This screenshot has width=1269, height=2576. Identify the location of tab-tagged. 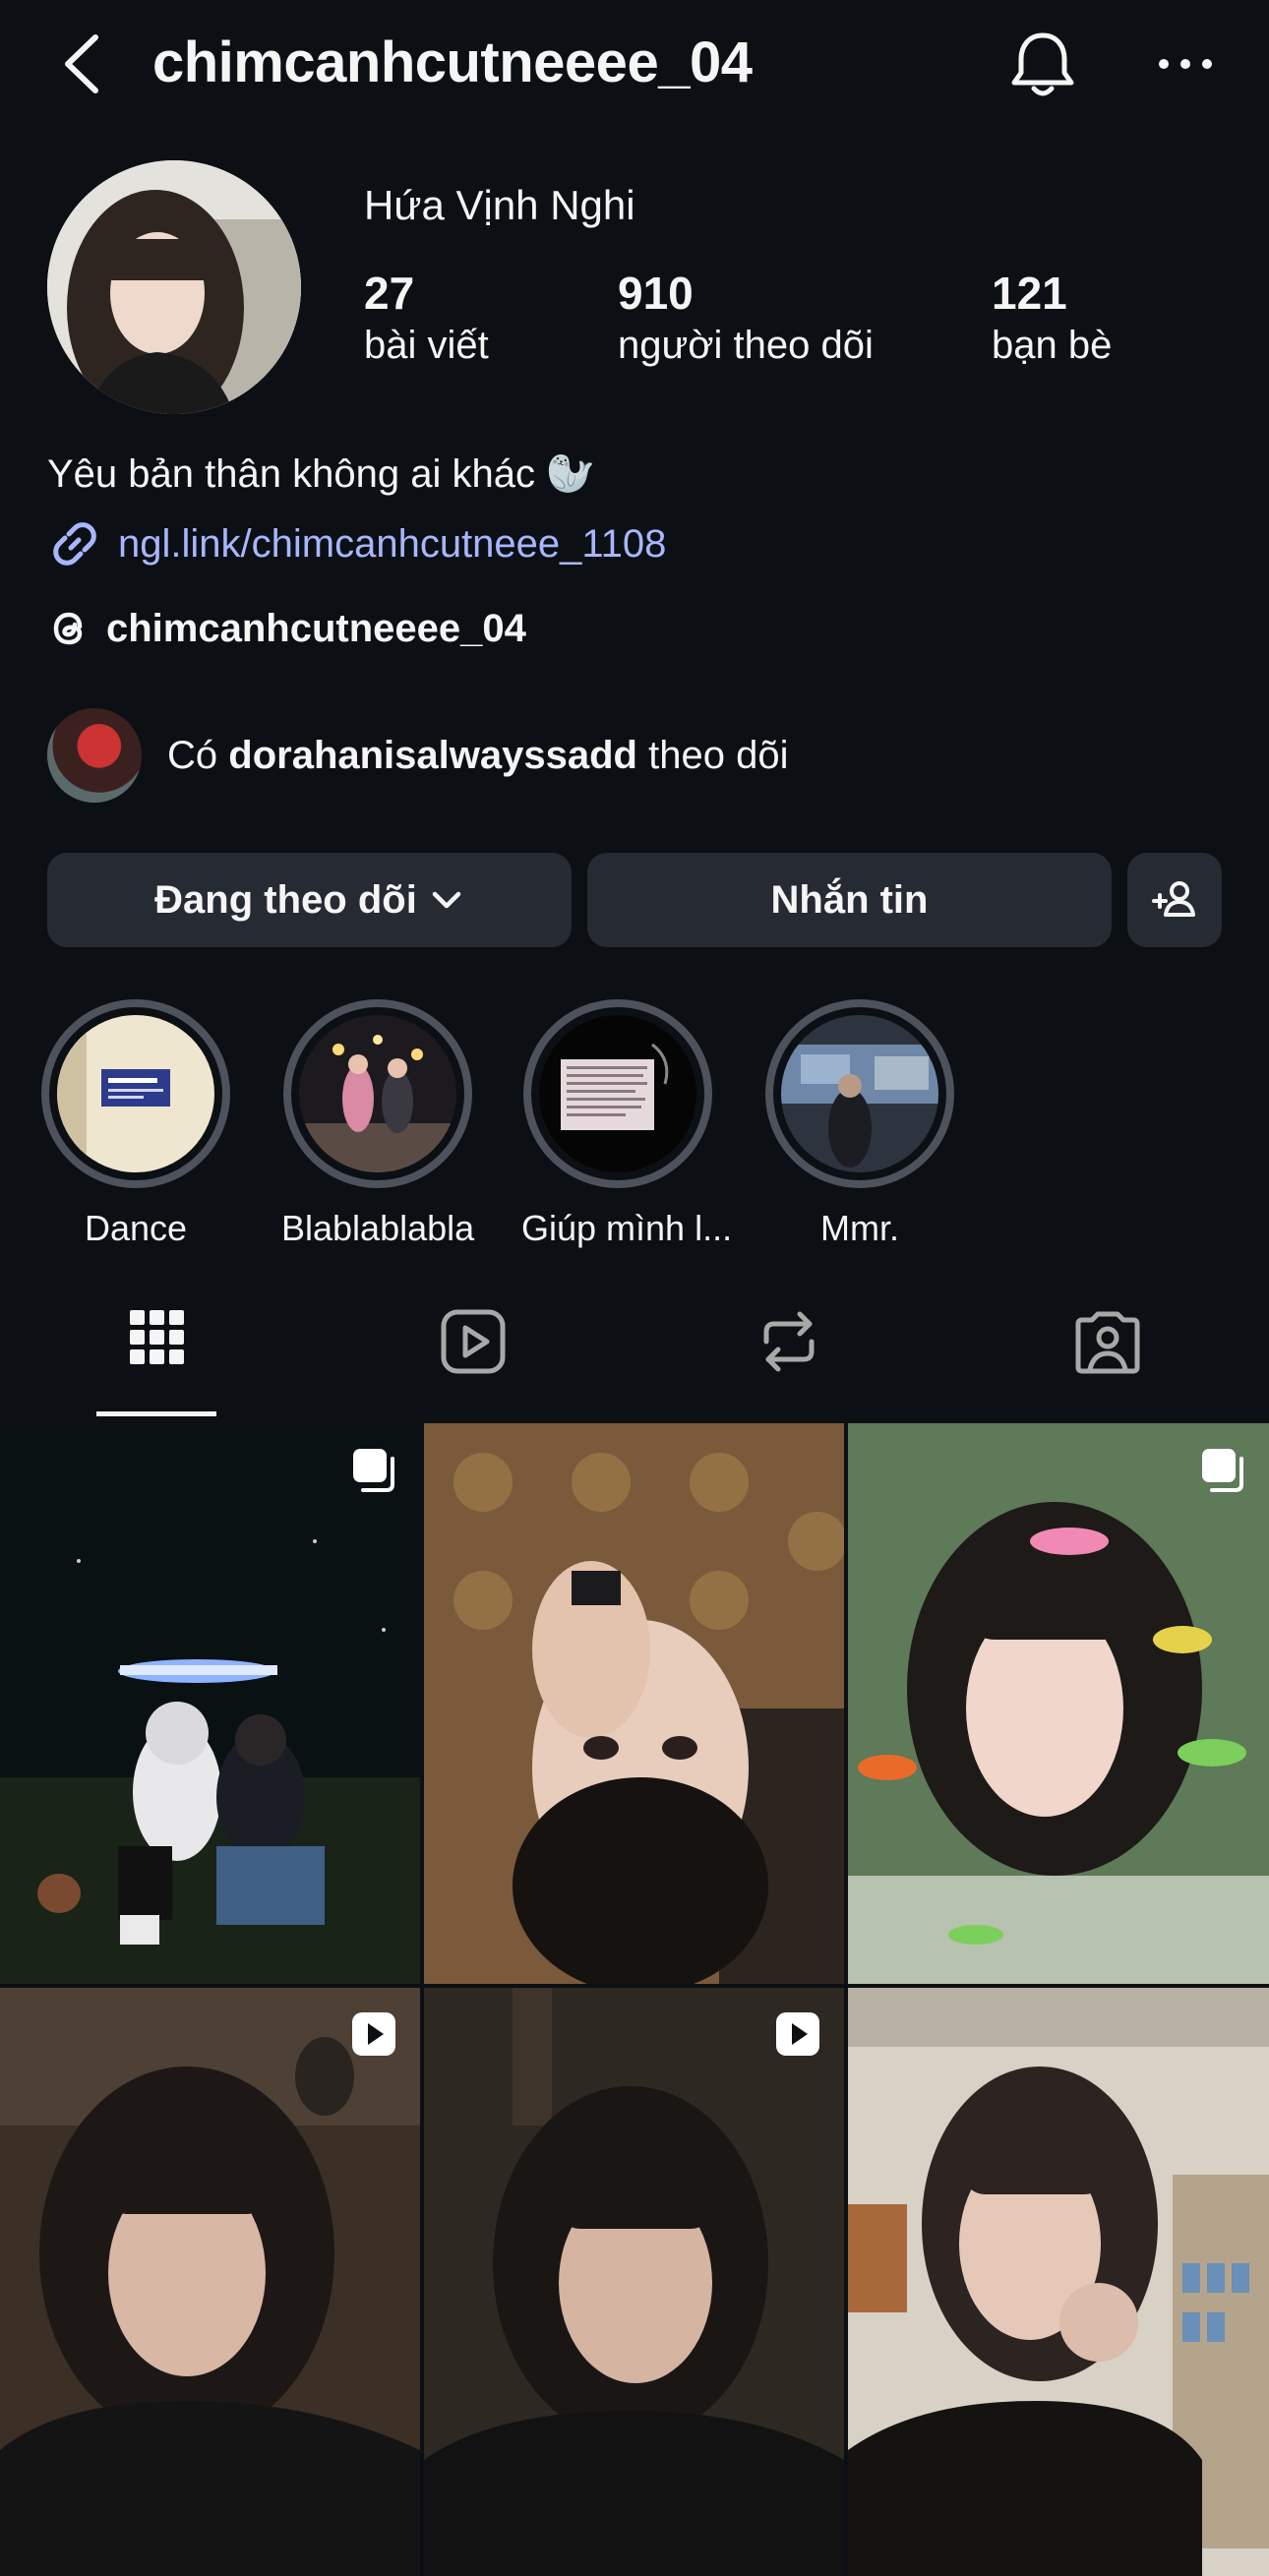
(1108, 1362).